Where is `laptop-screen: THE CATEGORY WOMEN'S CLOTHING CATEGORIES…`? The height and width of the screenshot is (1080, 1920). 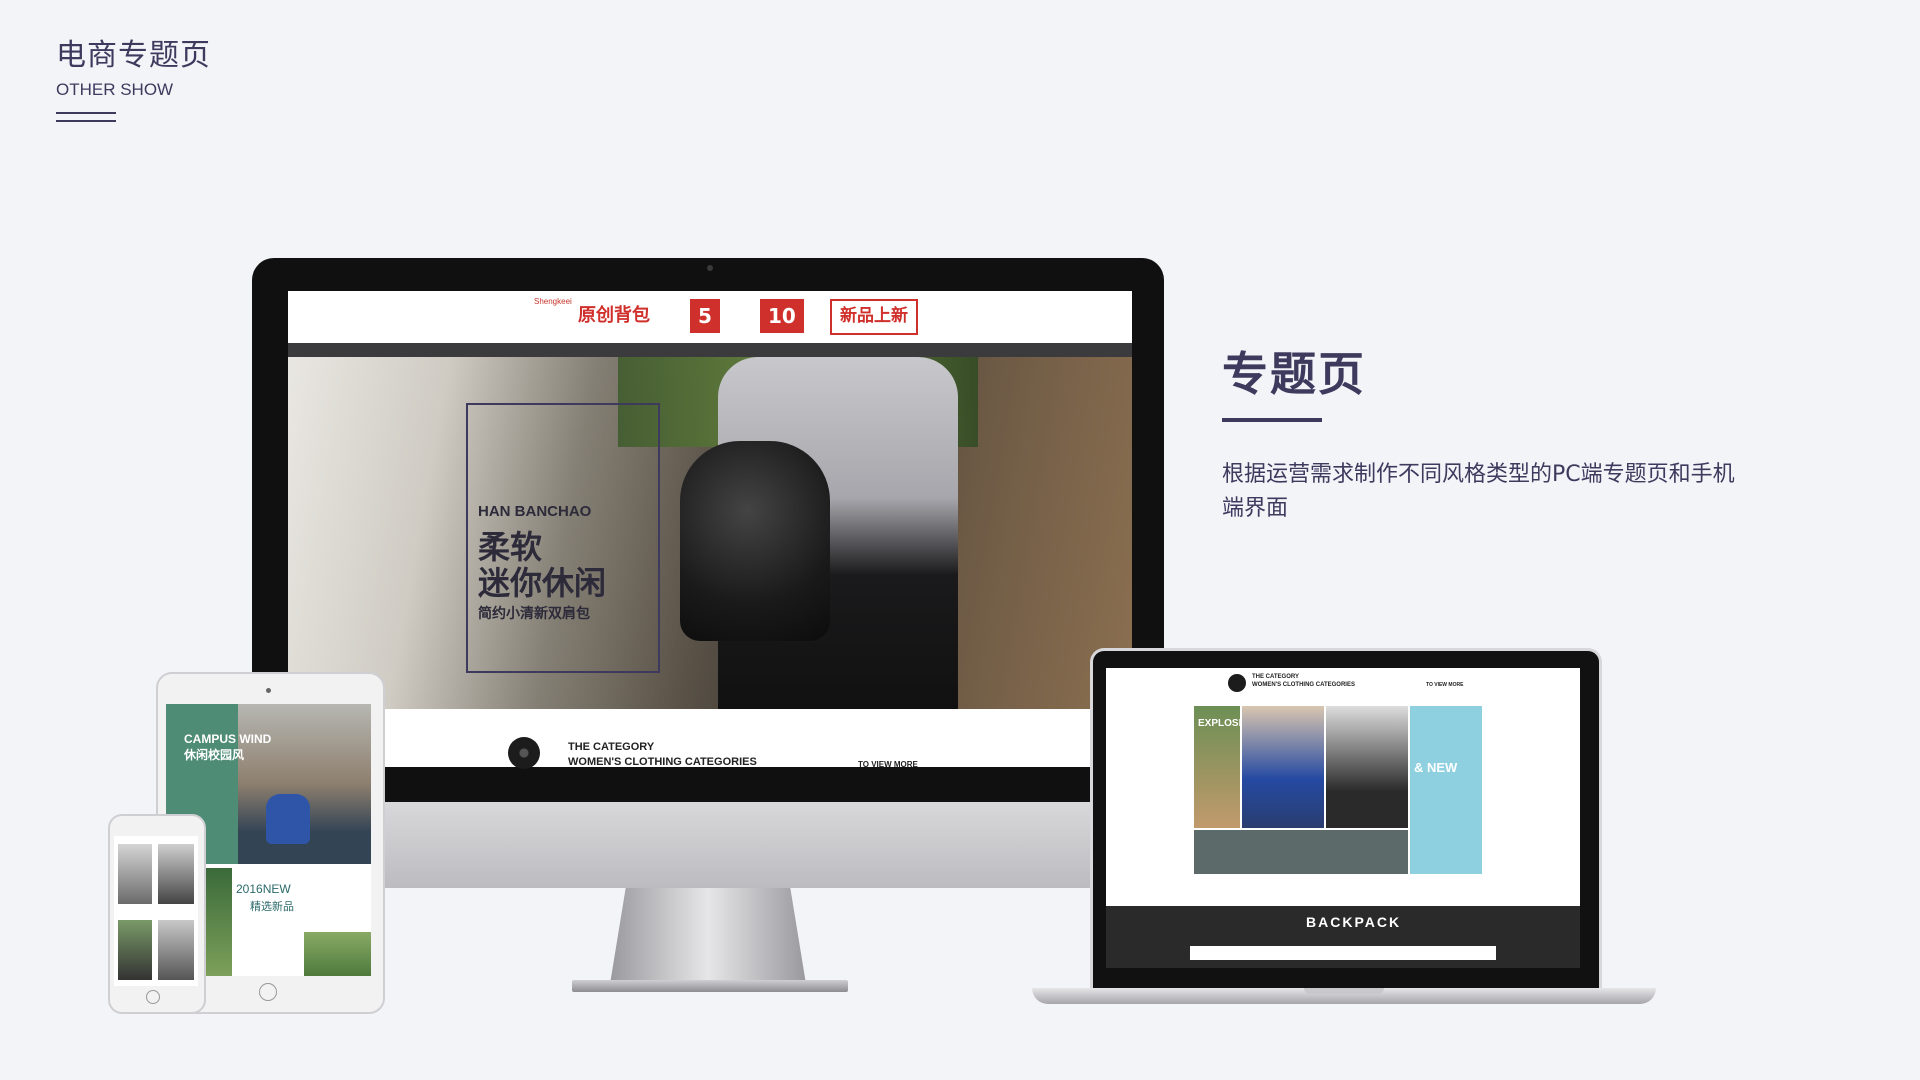
laptop-screen: THE CATEGORY WOMEN'S CLOTHING CATEGORIES… is located at coordinates (1343, 787).